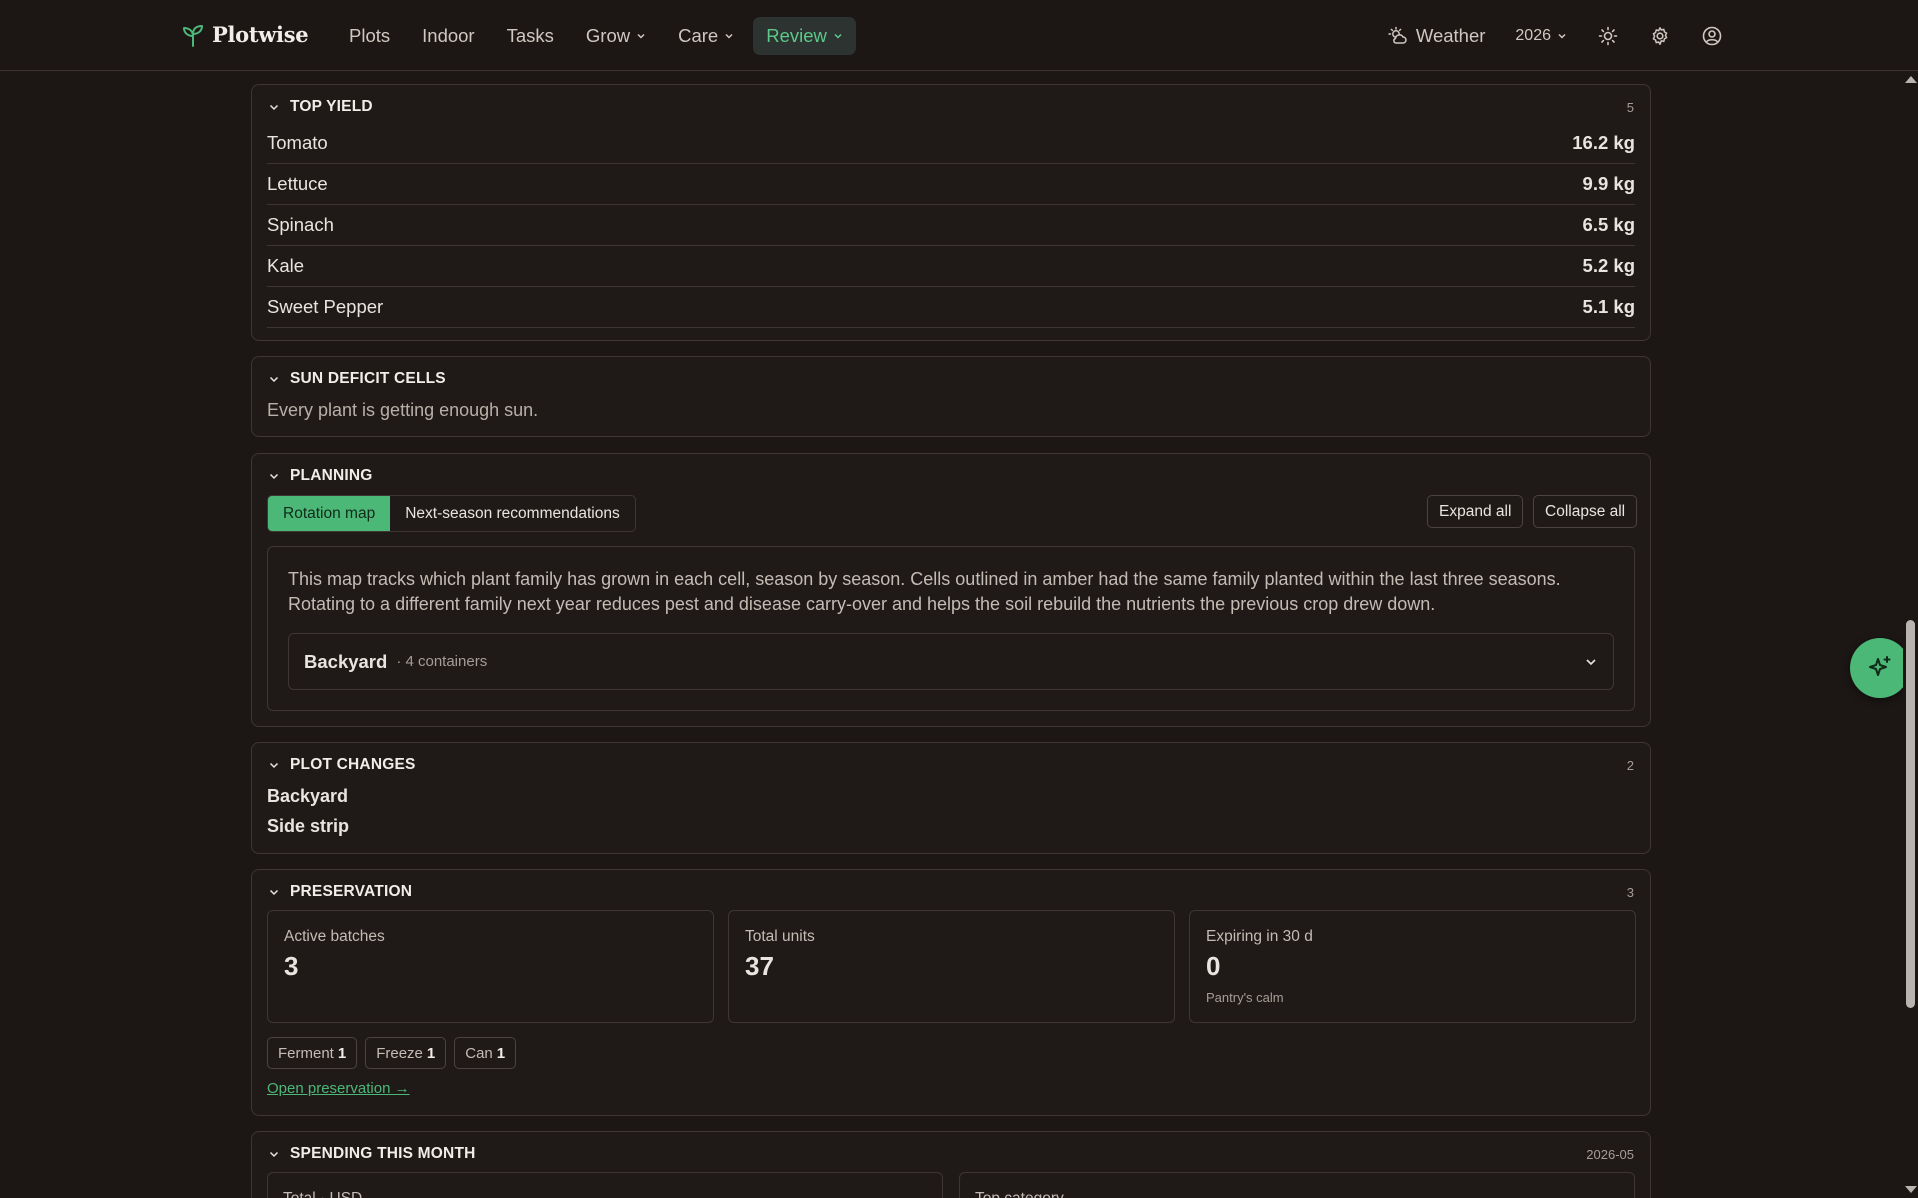  Describe the element at coordinates (1910, 814) in the screenshot. I see `scrollbar-thumb` at that location.